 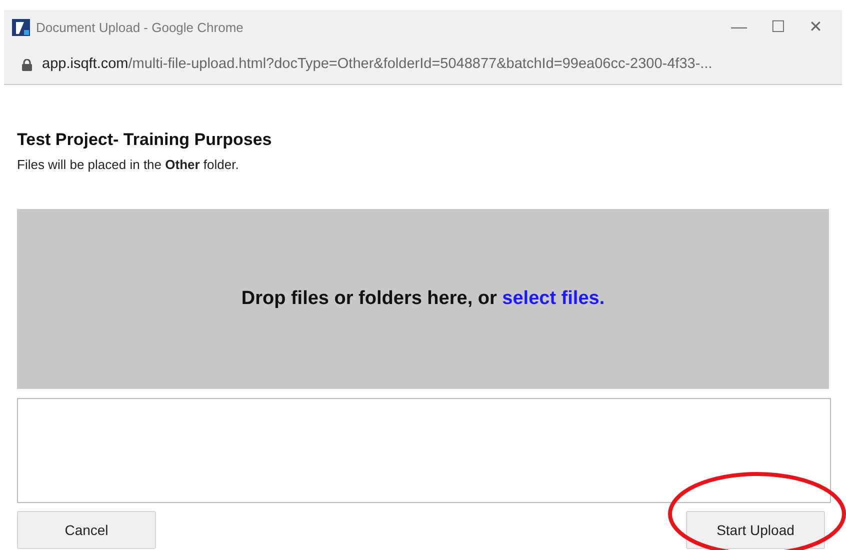 I want to click on app-logo-icon, so click(x=21, y=27).